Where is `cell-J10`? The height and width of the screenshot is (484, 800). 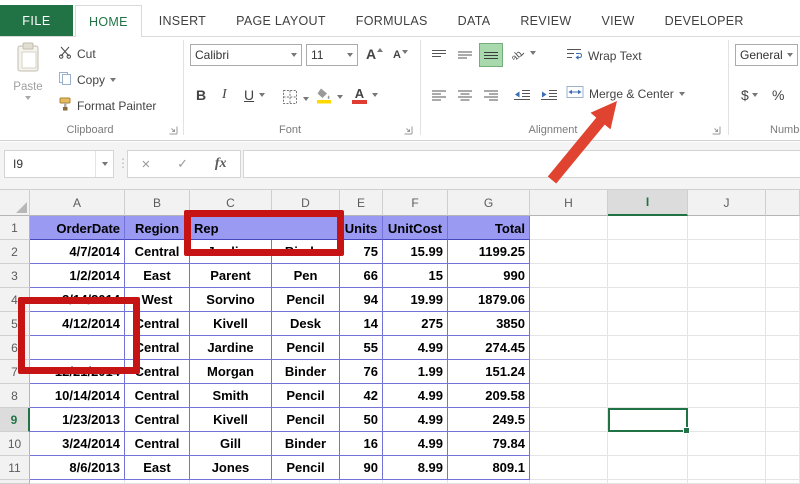 cell-J10 is located at coordinates (727, 444).